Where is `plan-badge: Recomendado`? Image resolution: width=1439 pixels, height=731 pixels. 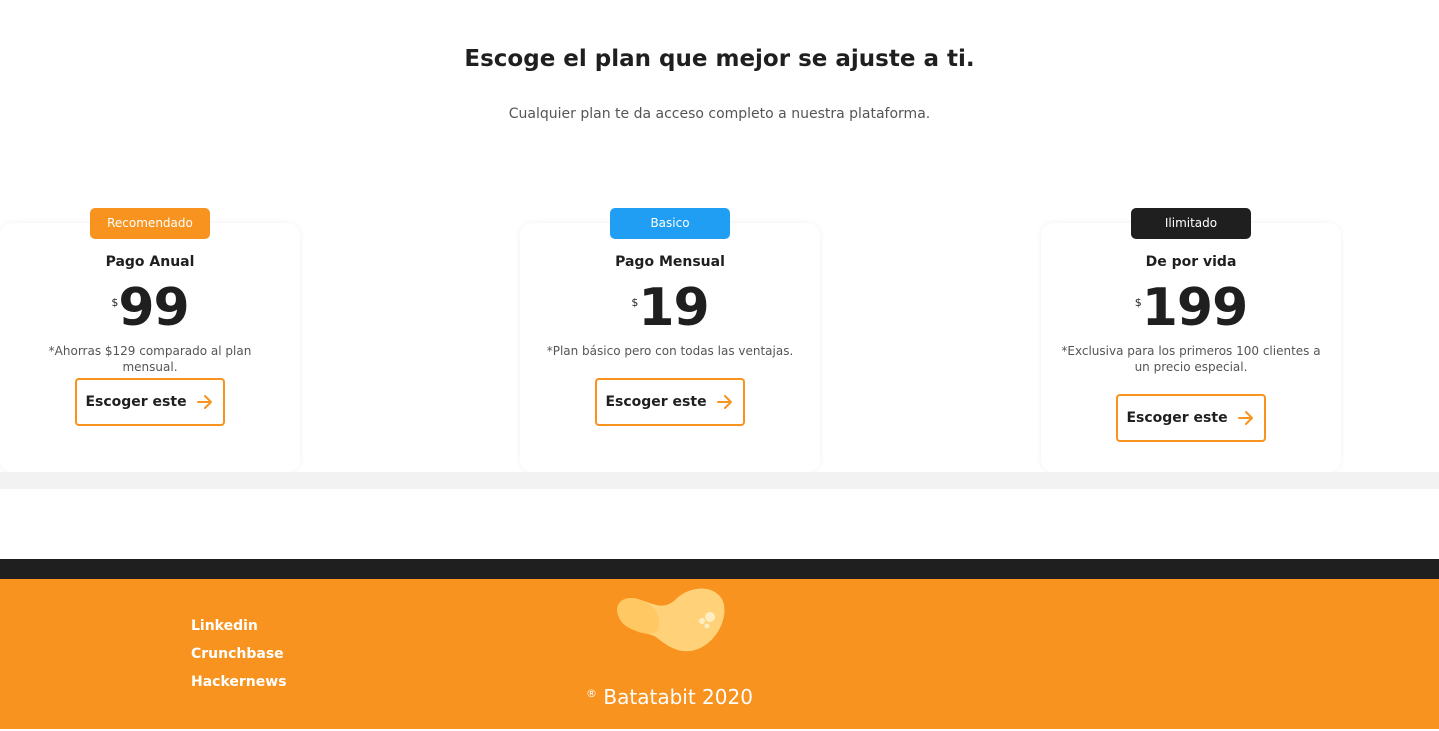
plan-badge: Recomendado is located at coordinates (150, 223).